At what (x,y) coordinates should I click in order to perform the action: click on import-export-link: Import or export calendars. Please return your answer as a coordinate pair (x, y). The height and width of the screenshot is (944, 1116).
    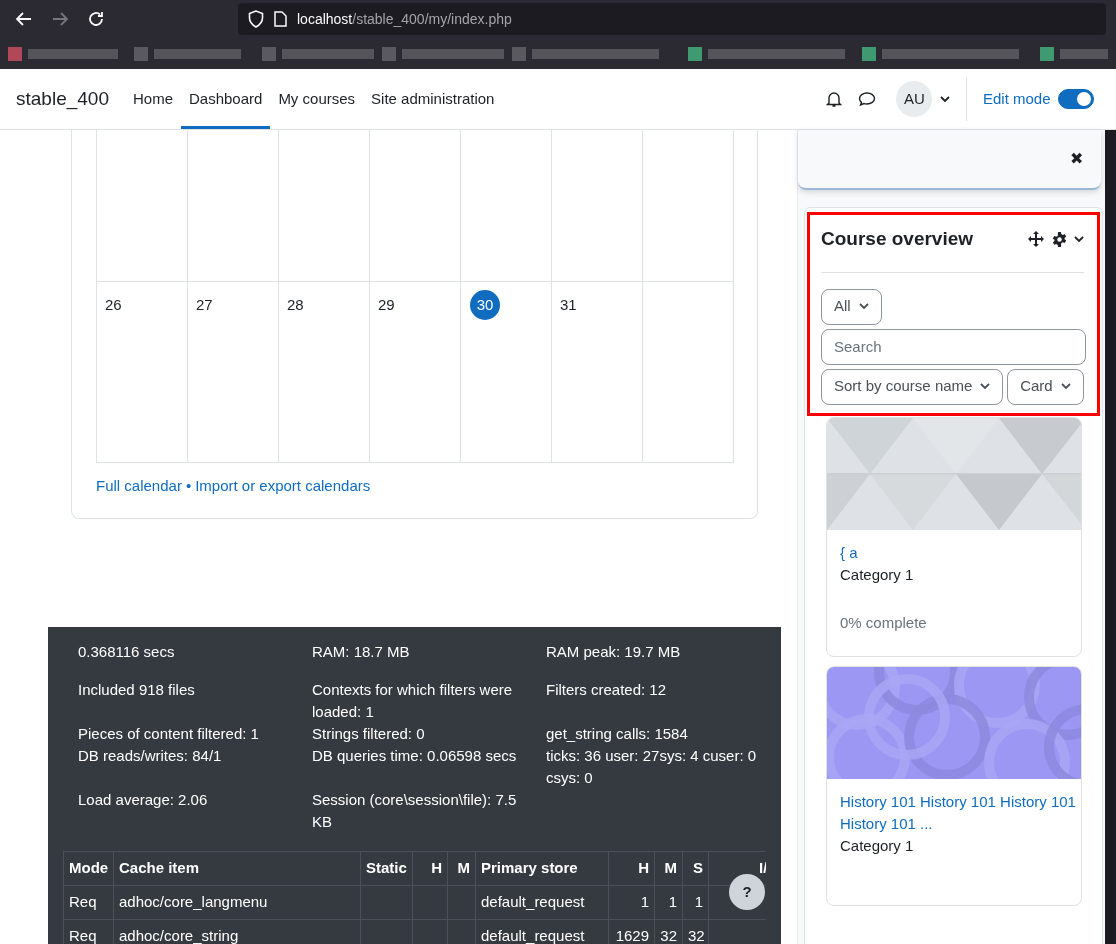
    Looking at the image, I should click on (283, 486).